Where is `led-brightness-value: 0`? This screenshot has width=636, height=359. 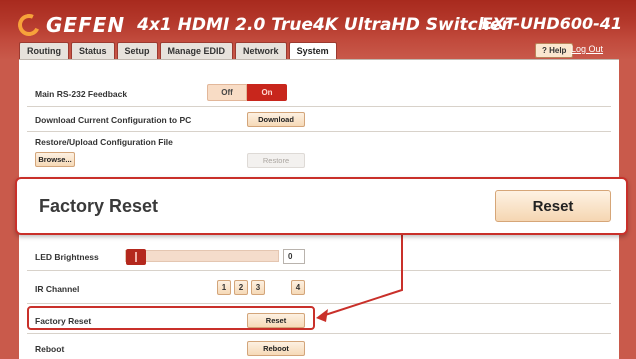 led-brightness-value: 0 is located at coordinates (294, 256).